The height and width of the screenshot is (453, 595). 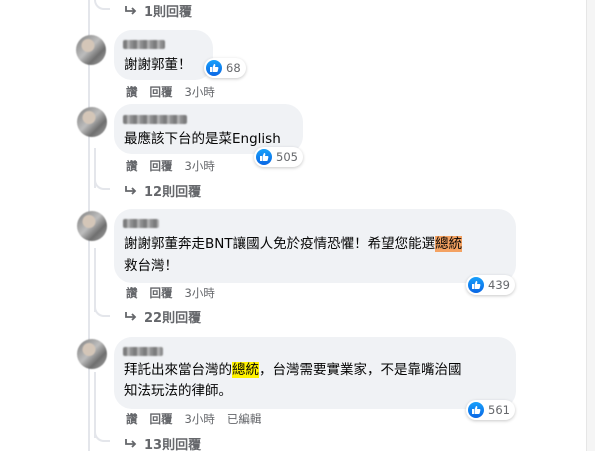 What do you see at coordinates (202, 139) in the screenshot?
I see `comment-text: 最應該下台的是菜English` at bounding box center [202, 139].